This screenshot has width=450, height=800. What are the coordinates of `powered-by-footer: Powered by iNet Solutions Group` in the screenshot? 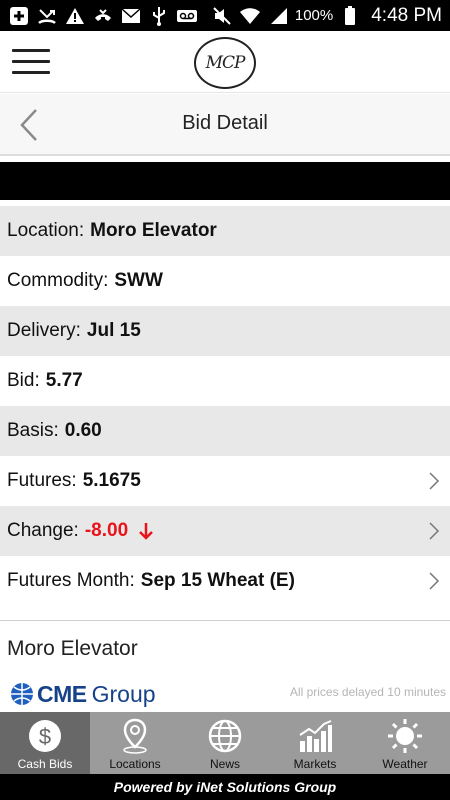 It's located at (225, 787).